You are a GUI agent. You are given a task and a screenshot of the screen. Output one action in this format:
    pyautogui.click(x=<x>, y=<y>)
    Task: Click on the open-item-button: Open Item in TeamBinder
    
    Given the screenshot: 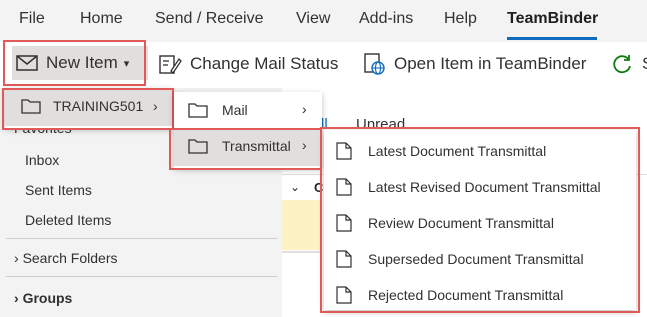 What is the action you would take?
    pyautogui.click(x=474, y=64)
    